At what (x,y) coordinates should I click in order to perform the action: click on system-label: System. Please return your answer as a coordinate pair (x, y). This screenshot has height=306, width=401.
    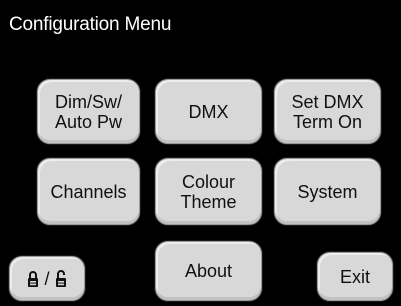
    Looking at the image, I should click on (327, 191).